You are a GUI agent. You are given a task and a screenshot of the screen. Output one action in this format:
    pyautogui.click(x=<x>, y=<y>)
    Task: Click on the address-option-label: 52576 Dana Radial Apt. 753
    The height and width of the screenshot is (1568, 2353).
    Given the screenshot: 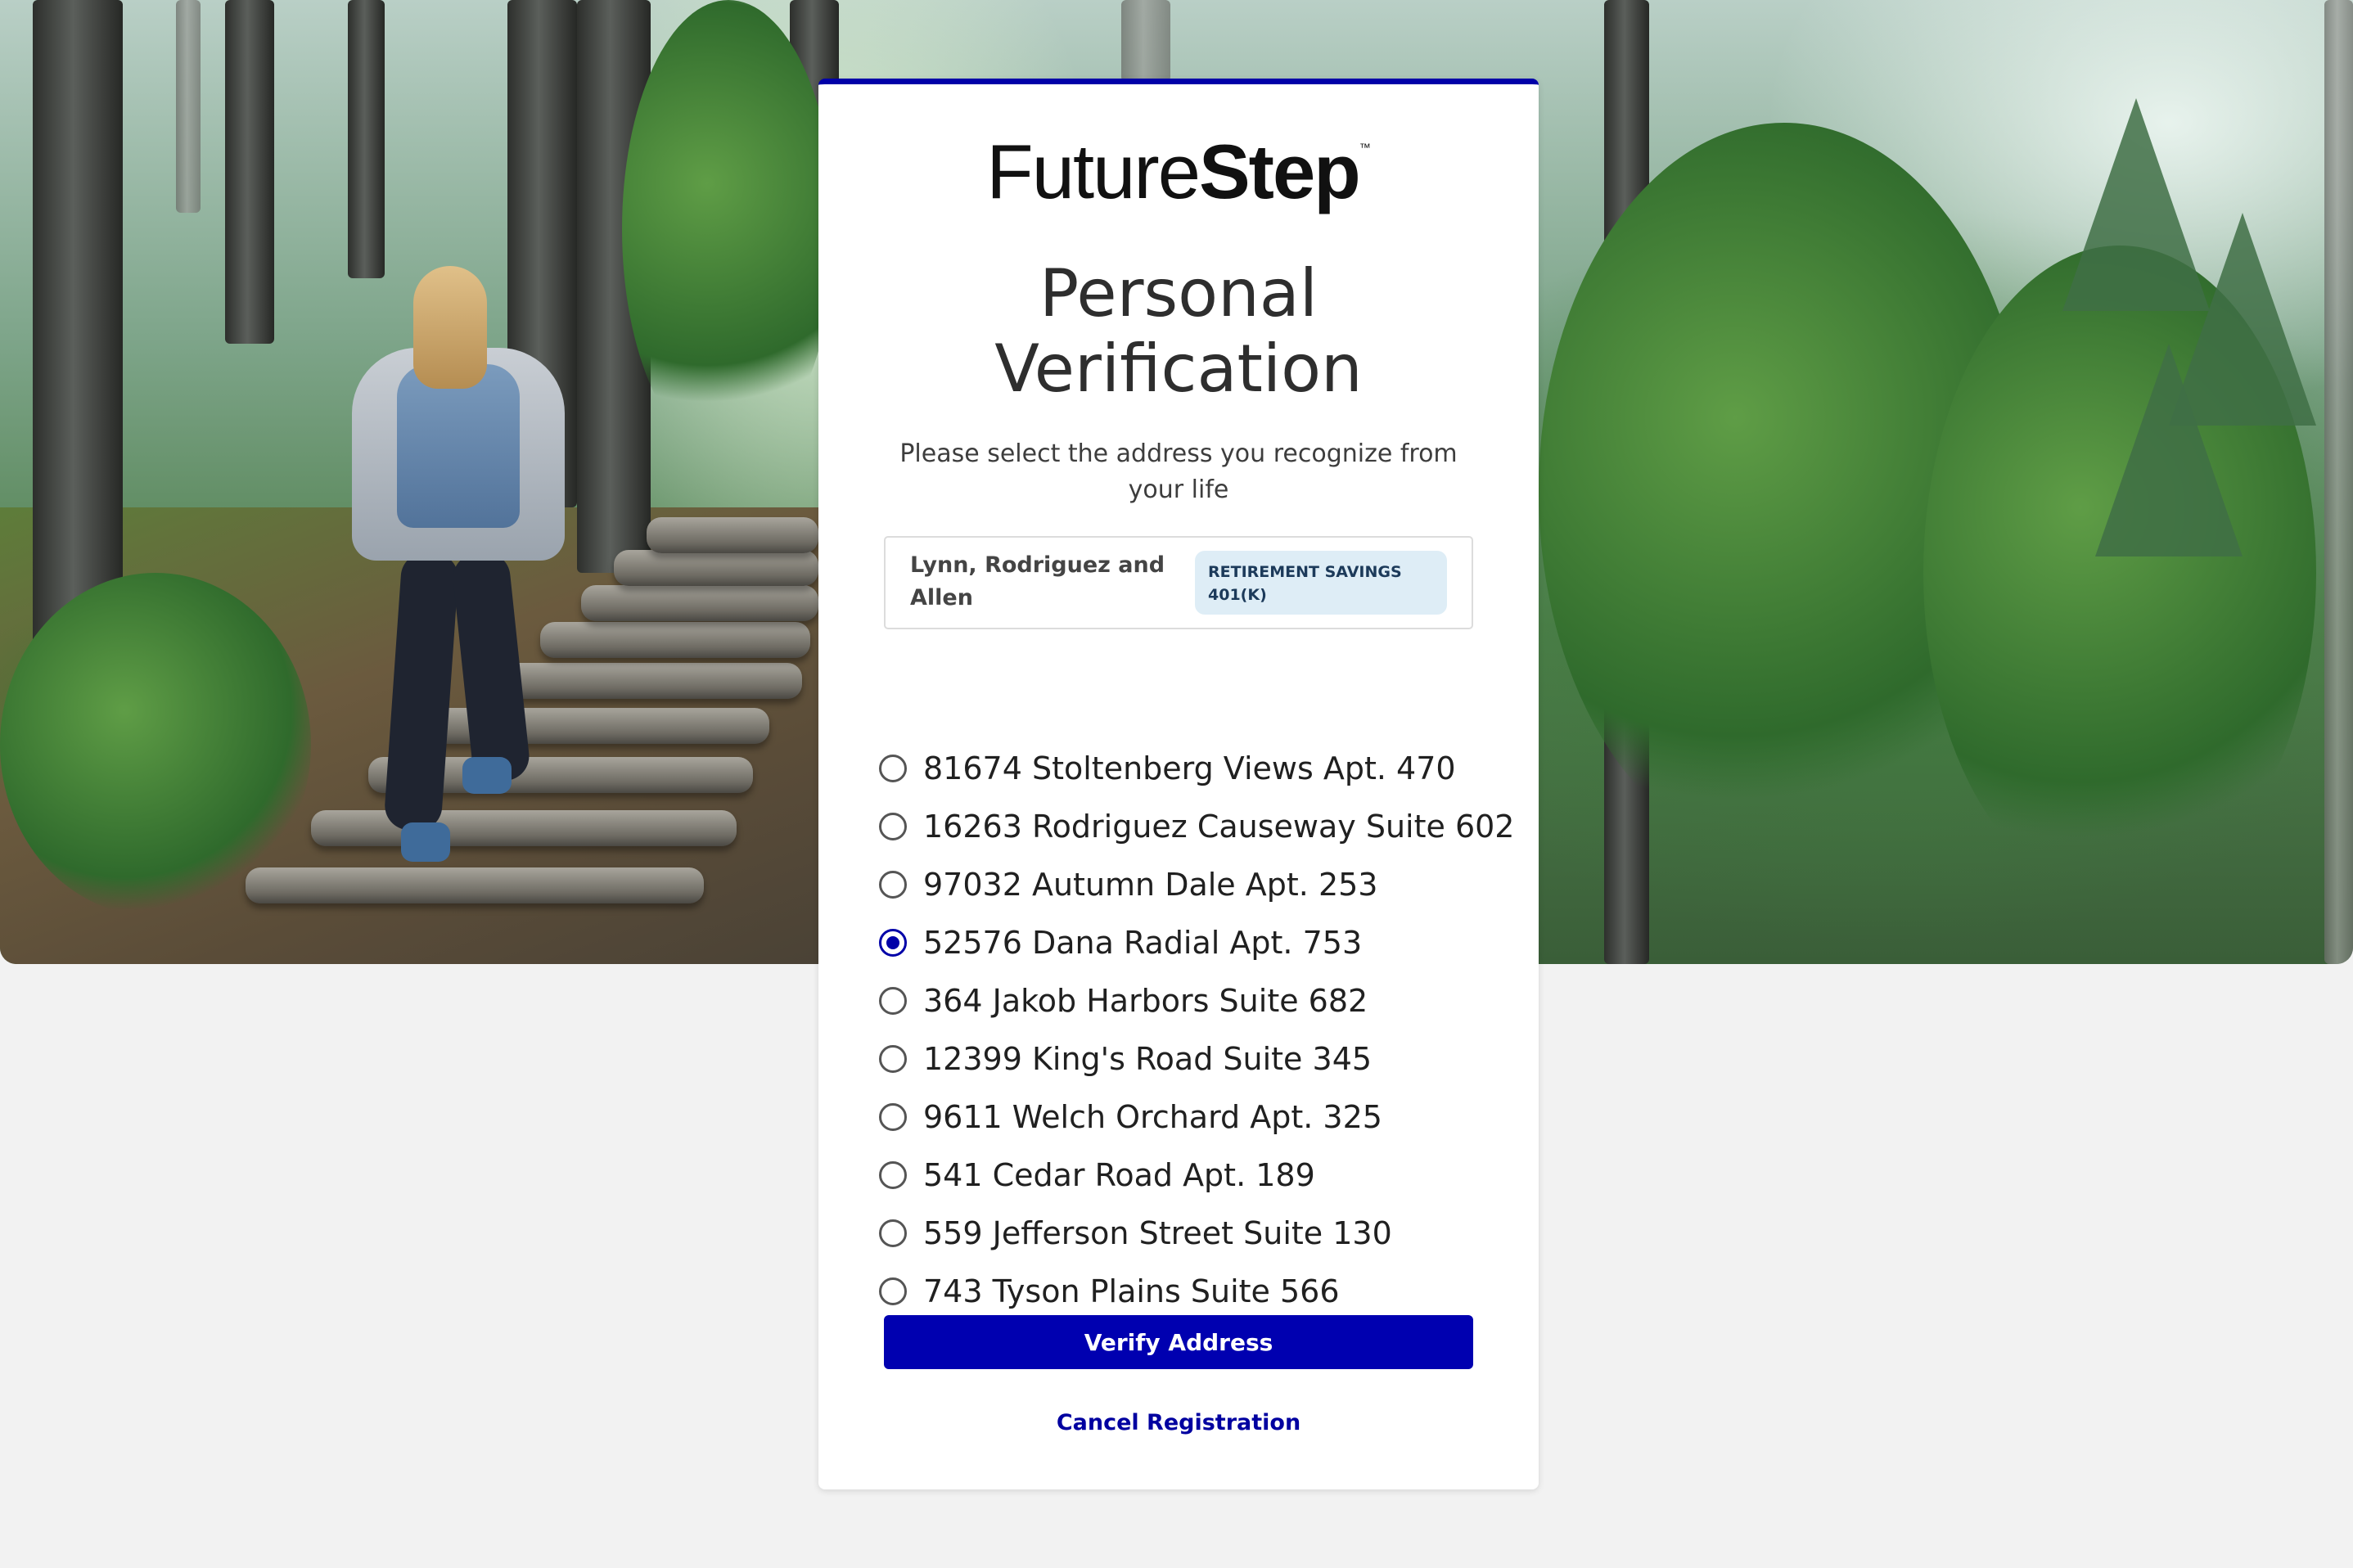 What is the action you would take?
    pyautogui.click(x=1143, y=942)
    